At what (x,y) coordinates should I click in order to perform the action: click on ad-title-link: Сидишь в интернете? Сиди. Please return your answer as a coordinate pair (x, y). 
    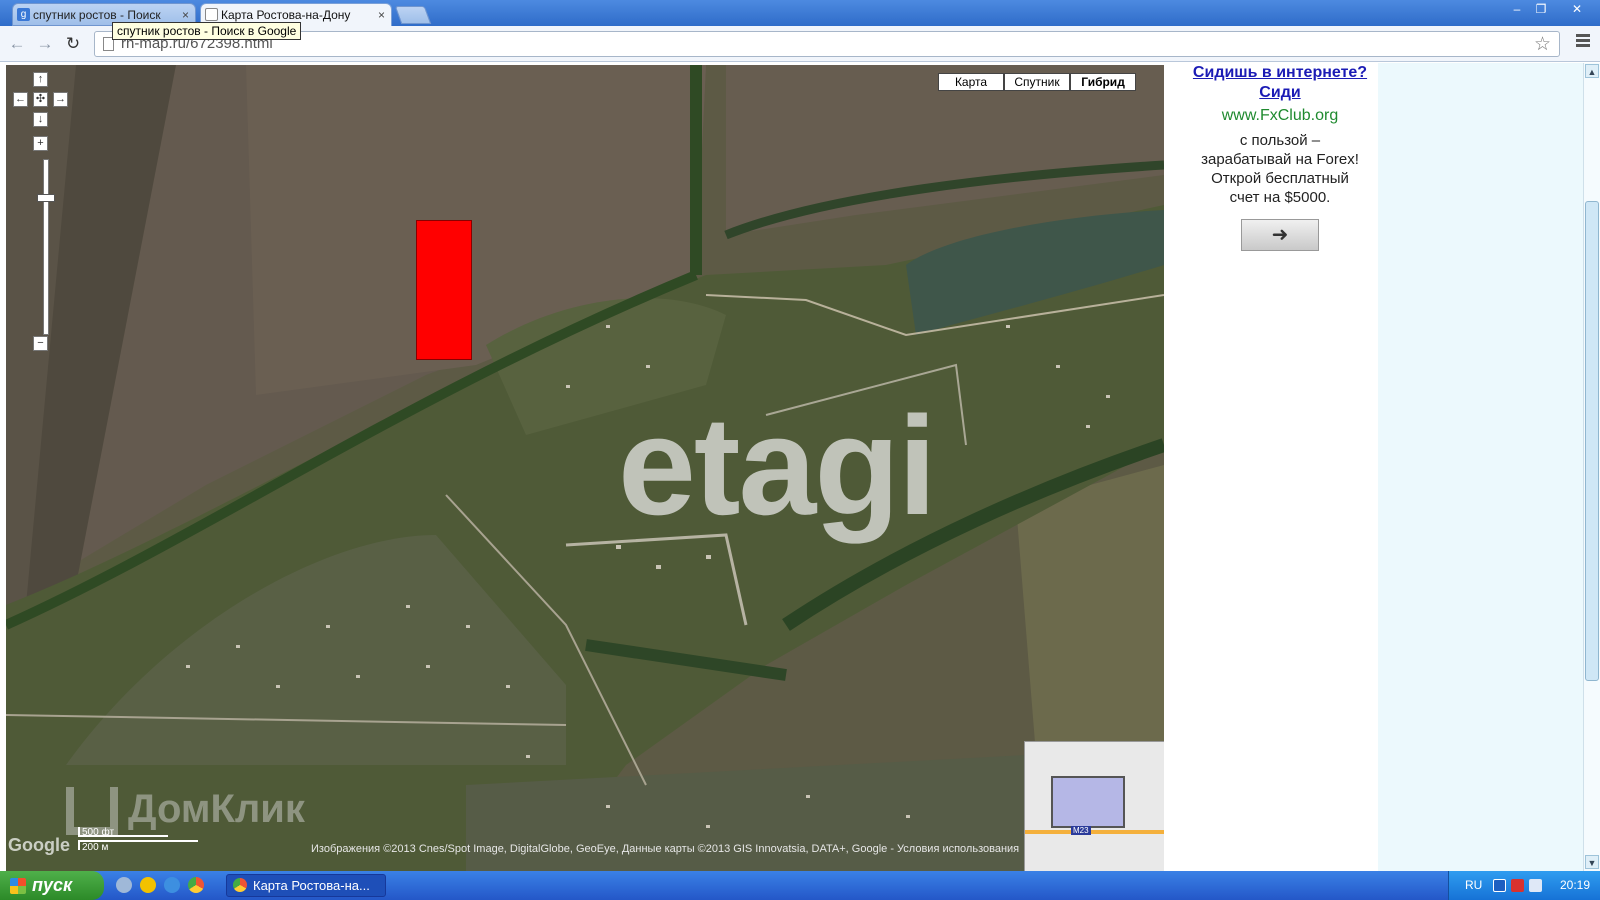
    Looking at the image, I should click on (1280, 83).